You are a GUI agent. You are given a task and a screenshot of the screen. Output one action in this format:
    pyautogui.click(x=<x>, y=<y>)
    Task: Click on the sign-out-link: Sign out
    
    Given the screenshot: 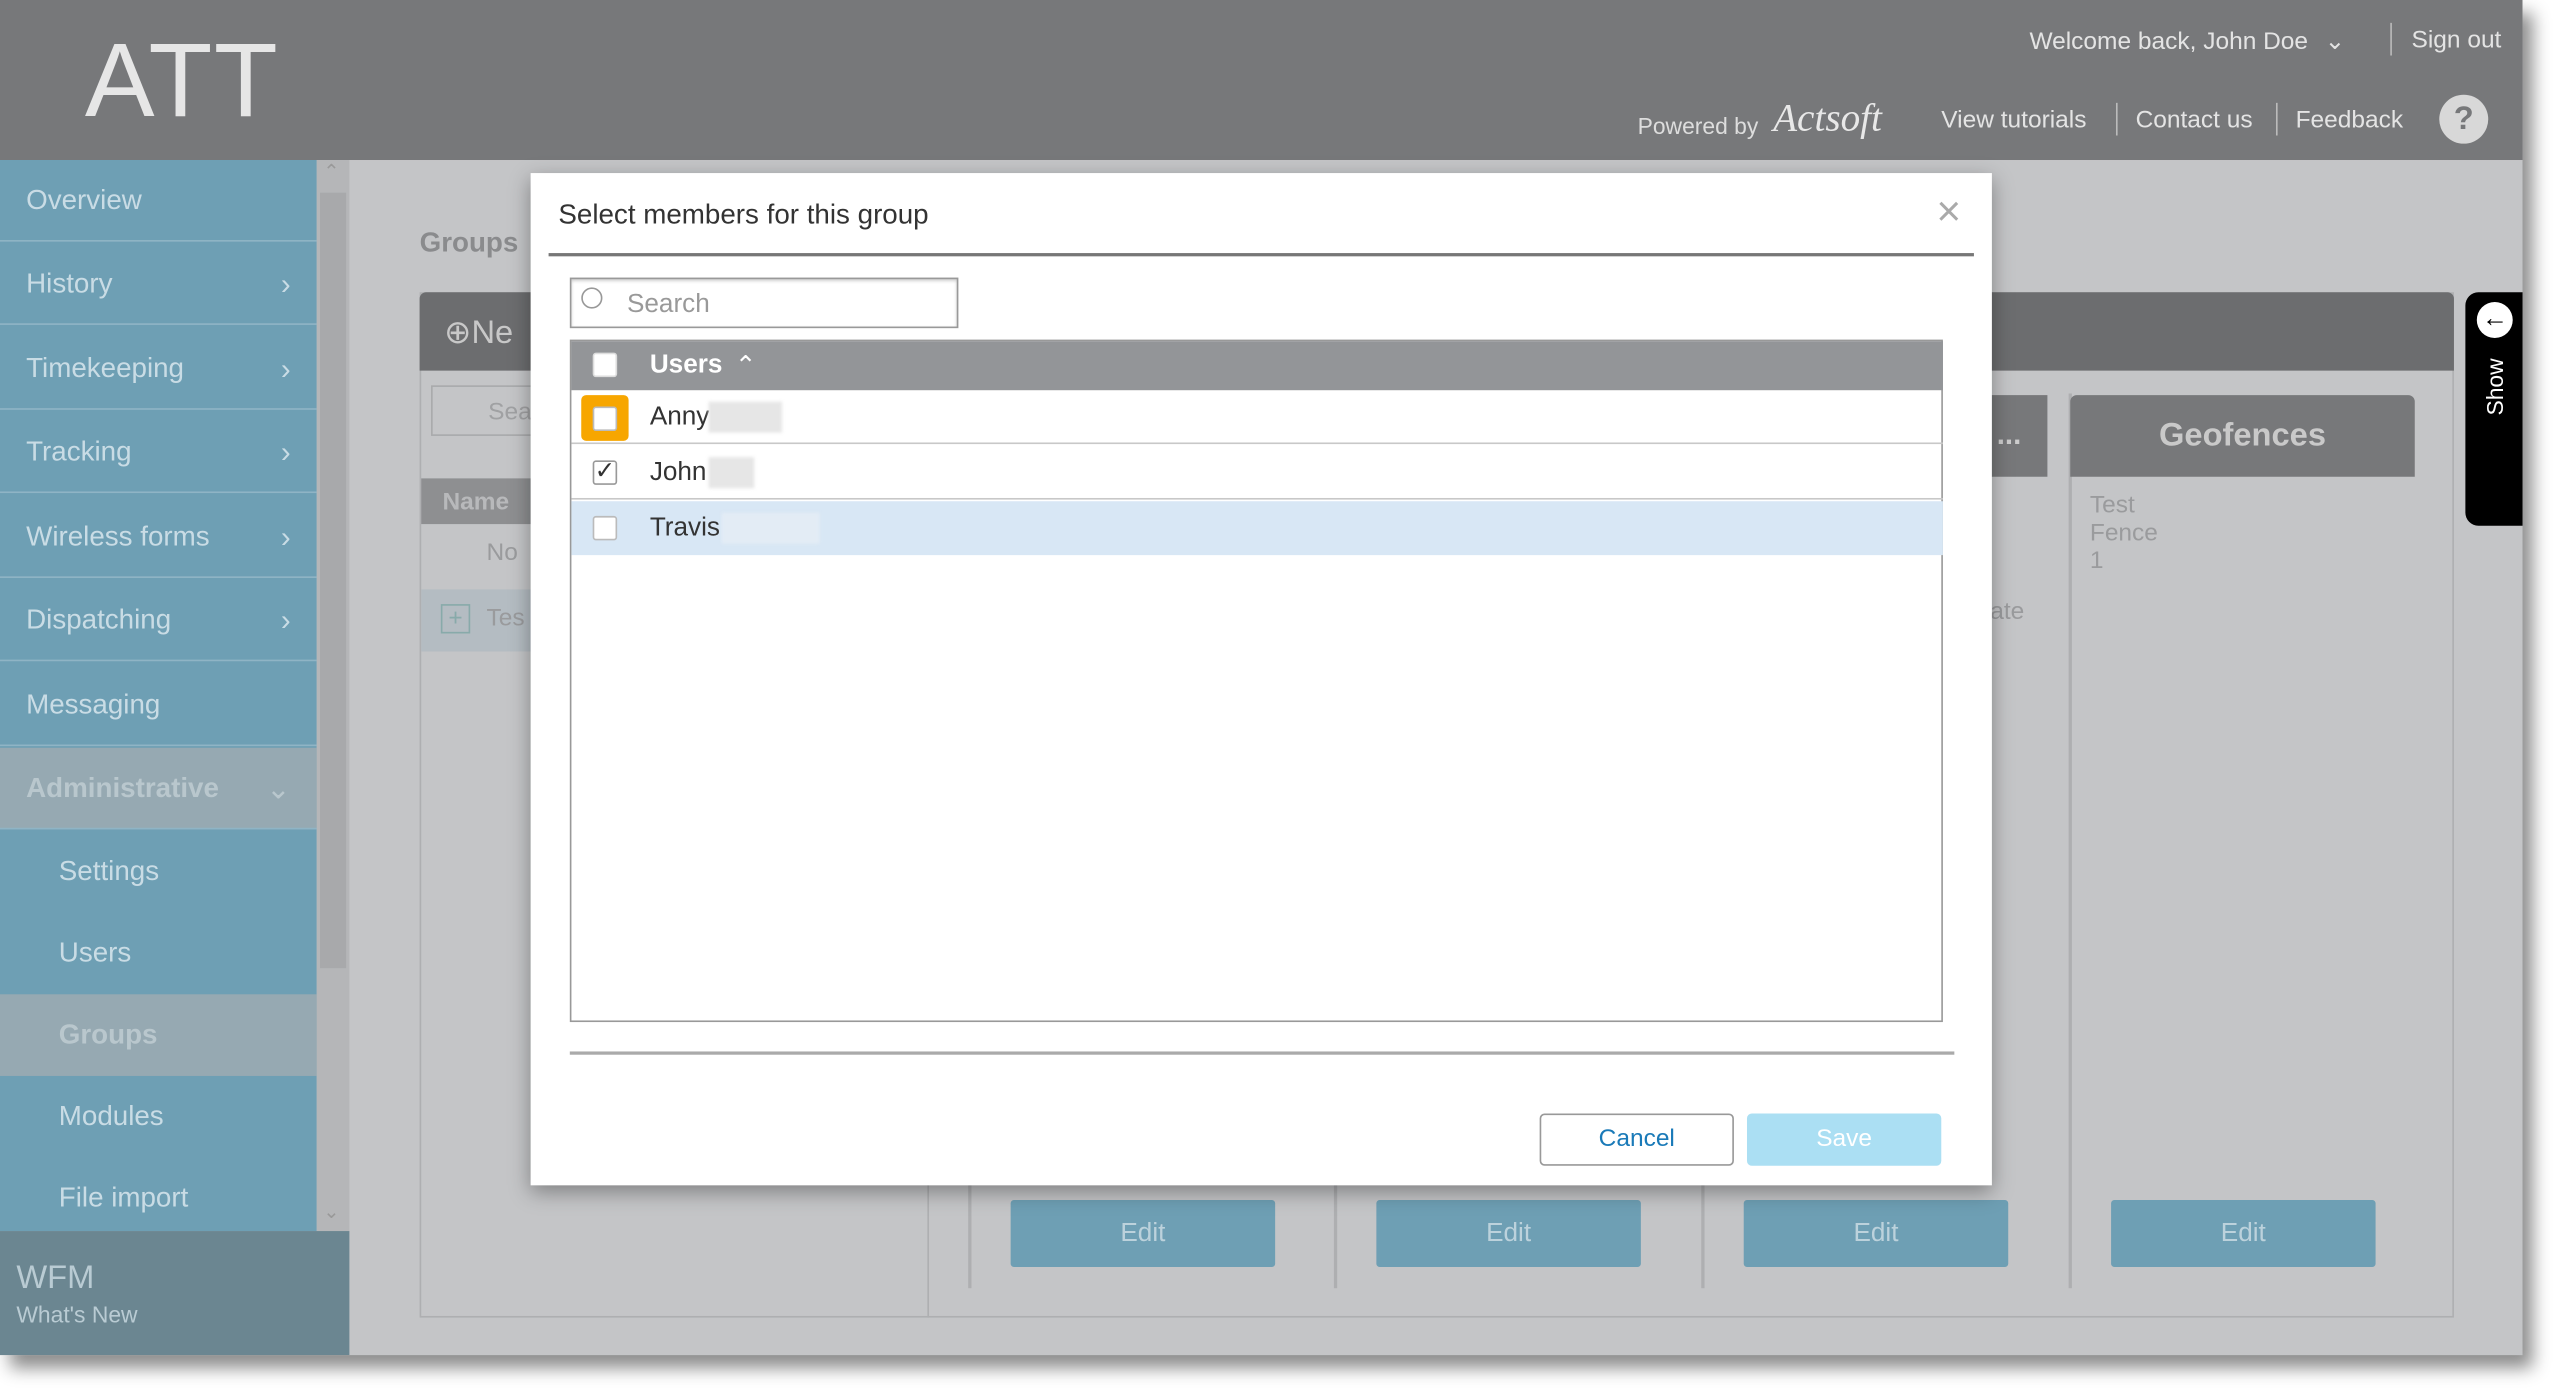 What is the action you would take?
    pyautogui.click(x=2456, y=40)
    